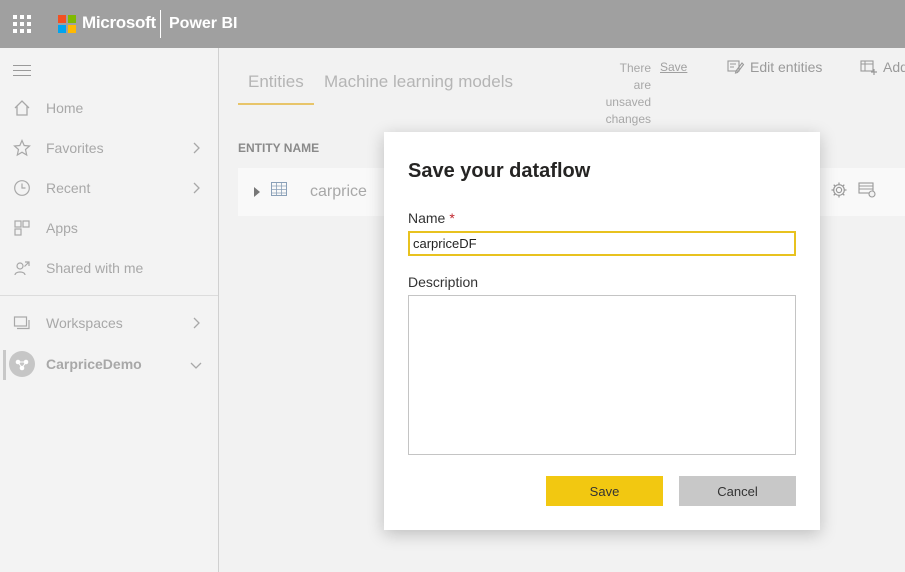 The height and width of the screenshot is (572, 905). What do you see at coordinates (673, 67) in the screenshot?
I see `save-link: Save` at bounding box center [673, 67].